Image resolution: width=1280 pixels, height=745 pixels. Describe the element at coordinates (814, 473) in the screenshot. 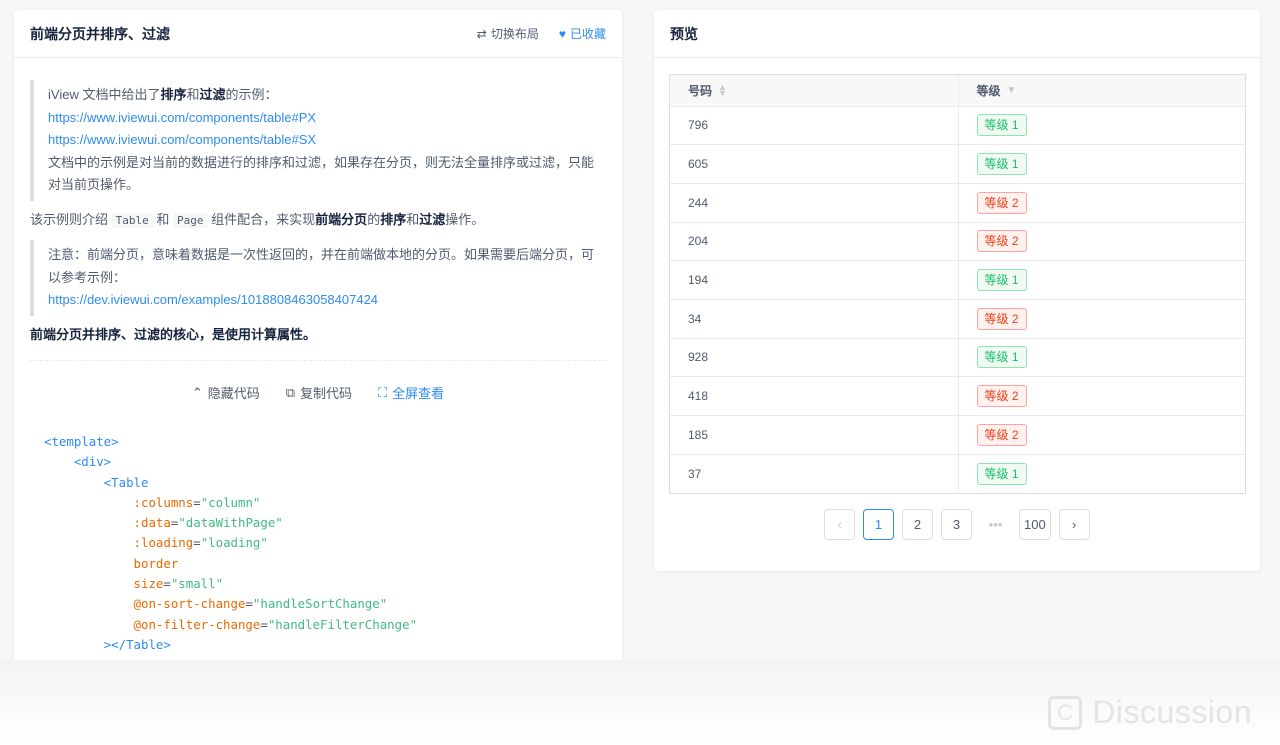

I see `cell-number: 37` at that location.